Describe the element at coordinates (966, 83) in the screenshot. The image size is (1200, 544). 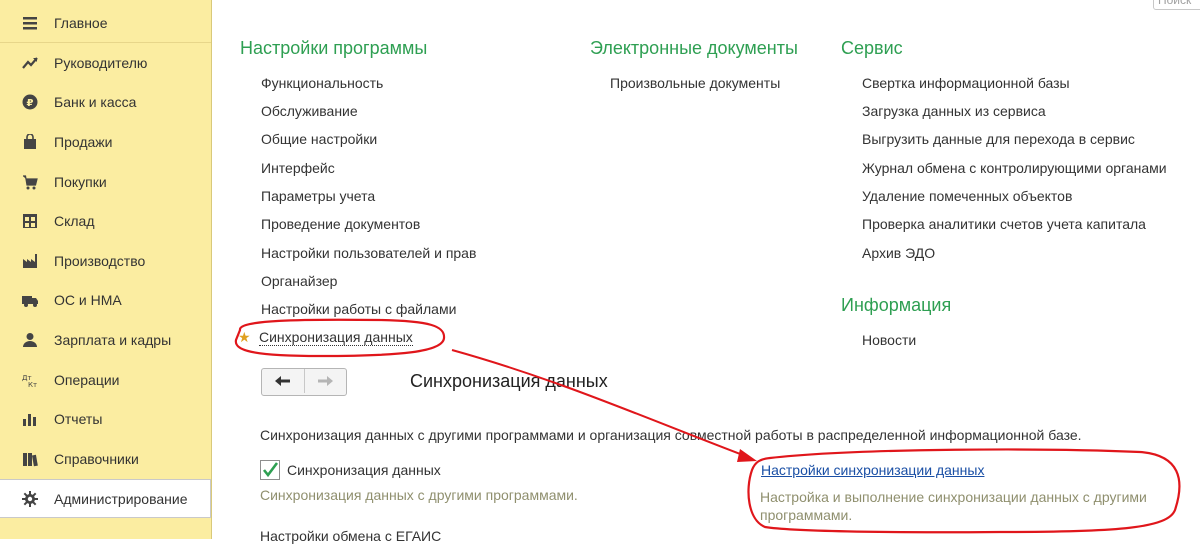
I see `link-db-collapse: Свертка информационной базы` at that location.